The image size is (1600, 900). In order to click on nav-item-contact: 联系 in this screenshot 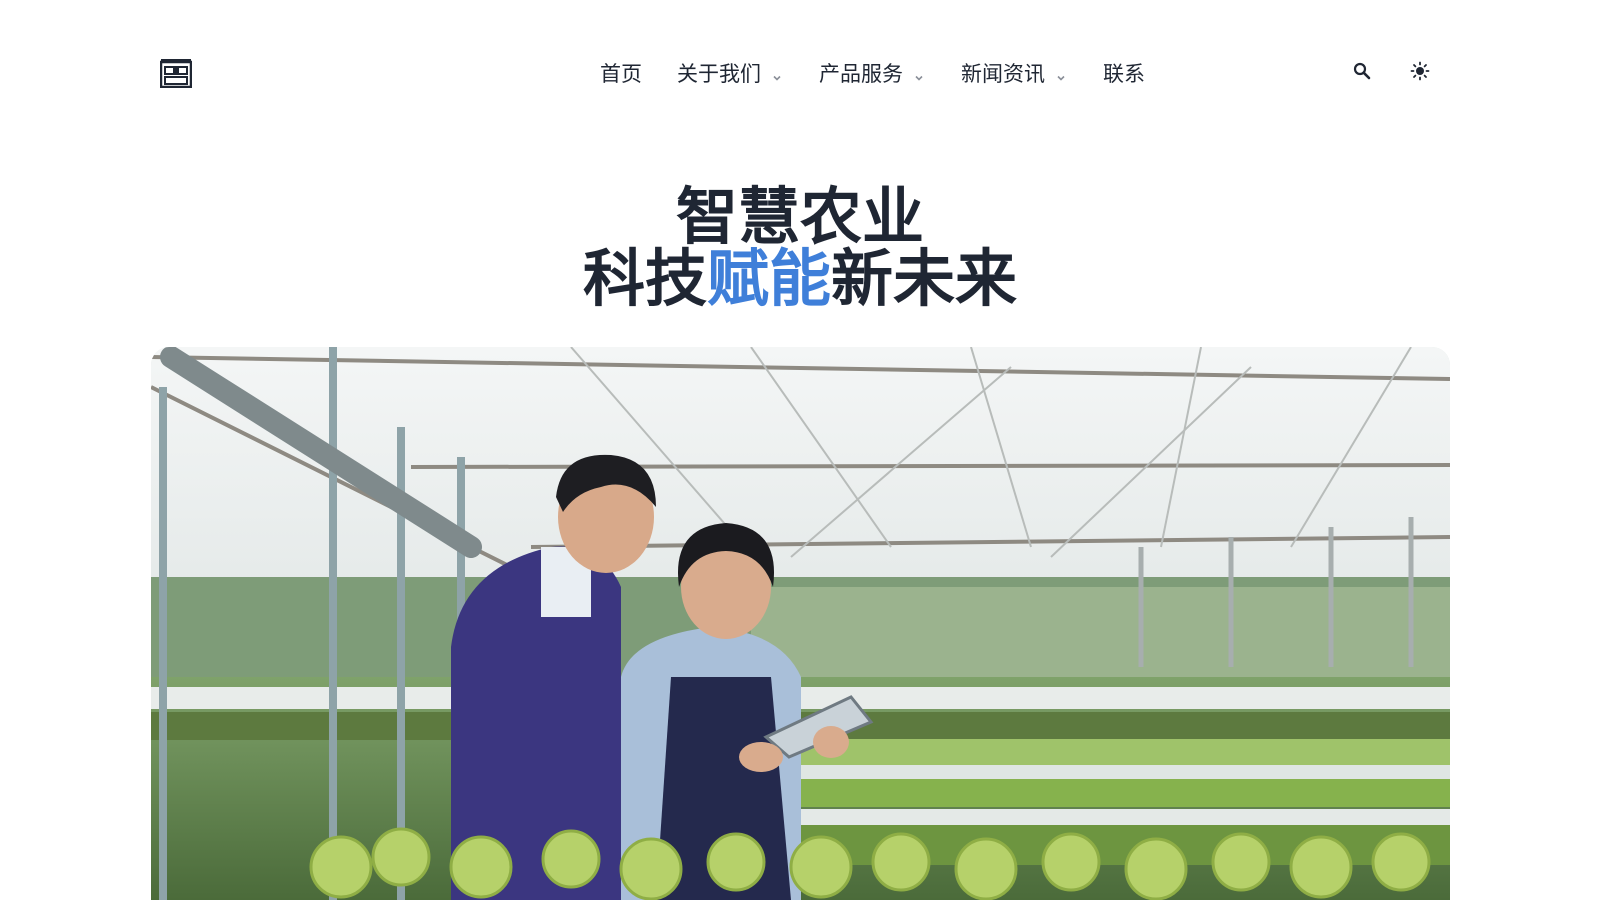, I will do `click(1124, 73)`.